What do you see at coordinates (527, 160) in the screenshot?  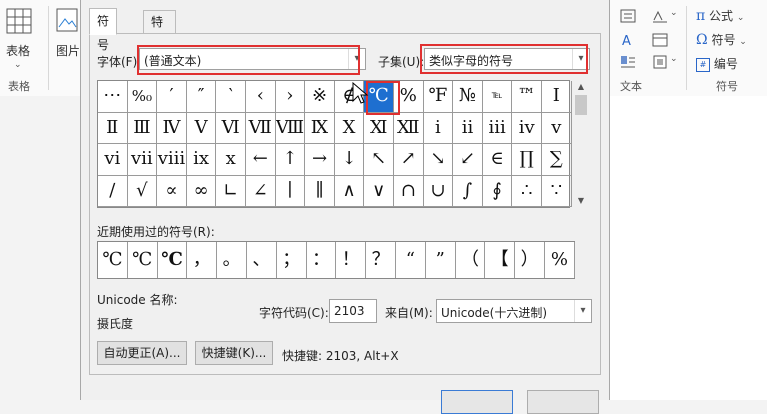 I see `symbol-cell: ∏` at bounding box center [527, 160].